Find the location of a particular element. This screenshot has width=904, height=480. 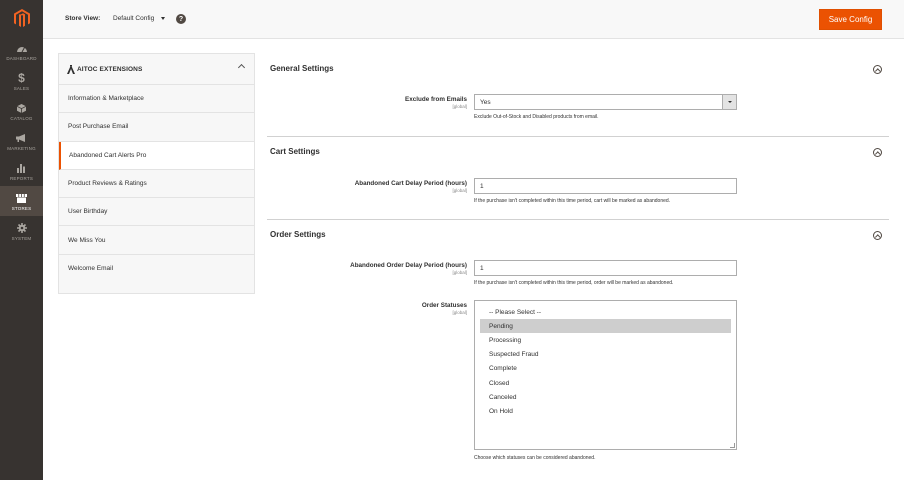

store-icon is located at coordinates (21, 198).